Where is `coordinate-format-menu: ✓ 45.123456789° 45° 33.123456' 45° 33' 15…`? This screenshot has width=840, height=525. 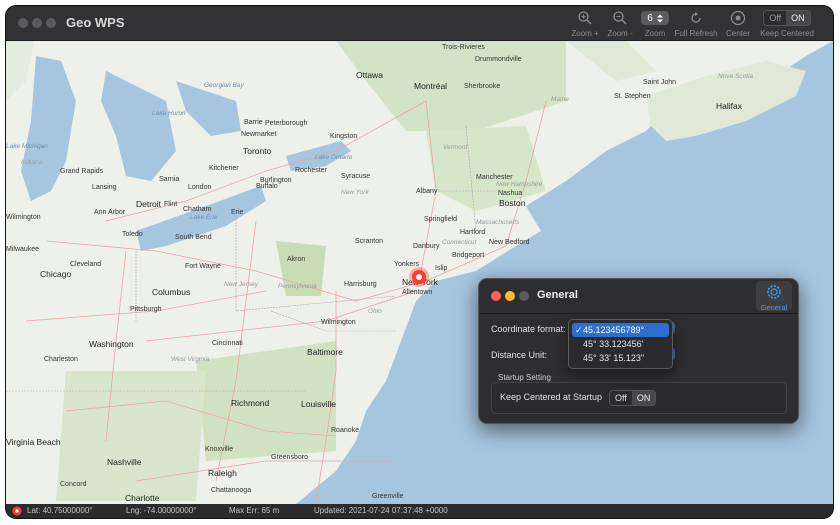 coordinate-format-menu: ✓ 45.123456789° 45° 33.123456' 45° 33' 15… is located at coordinates (620, 344).